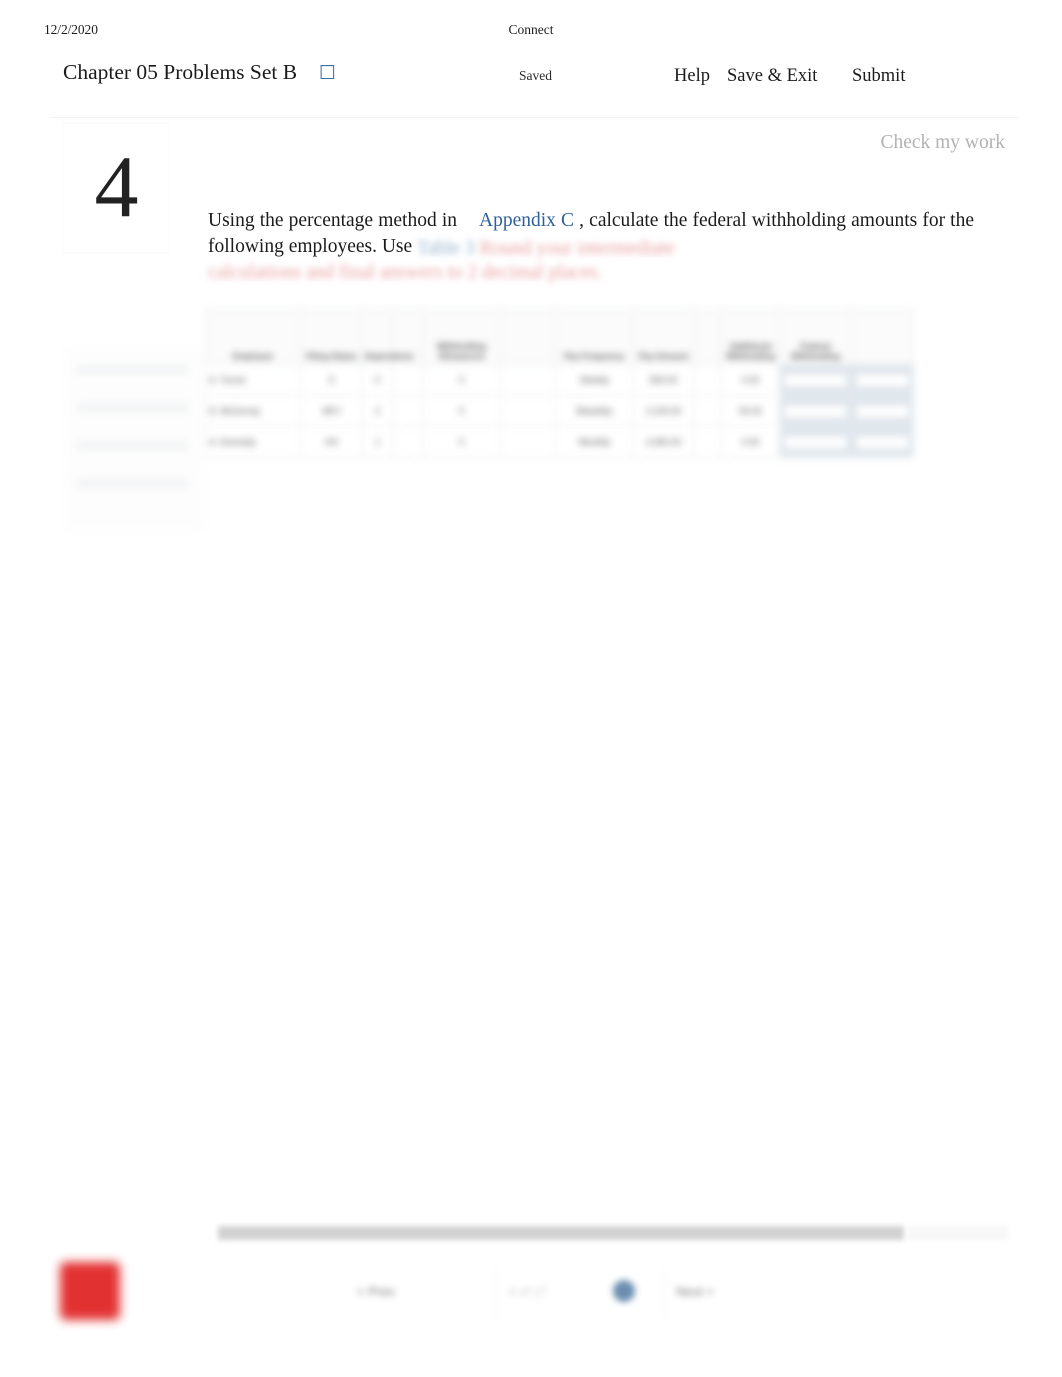  I want to click on pager-next-segment: Next >, so click(689, 1294).